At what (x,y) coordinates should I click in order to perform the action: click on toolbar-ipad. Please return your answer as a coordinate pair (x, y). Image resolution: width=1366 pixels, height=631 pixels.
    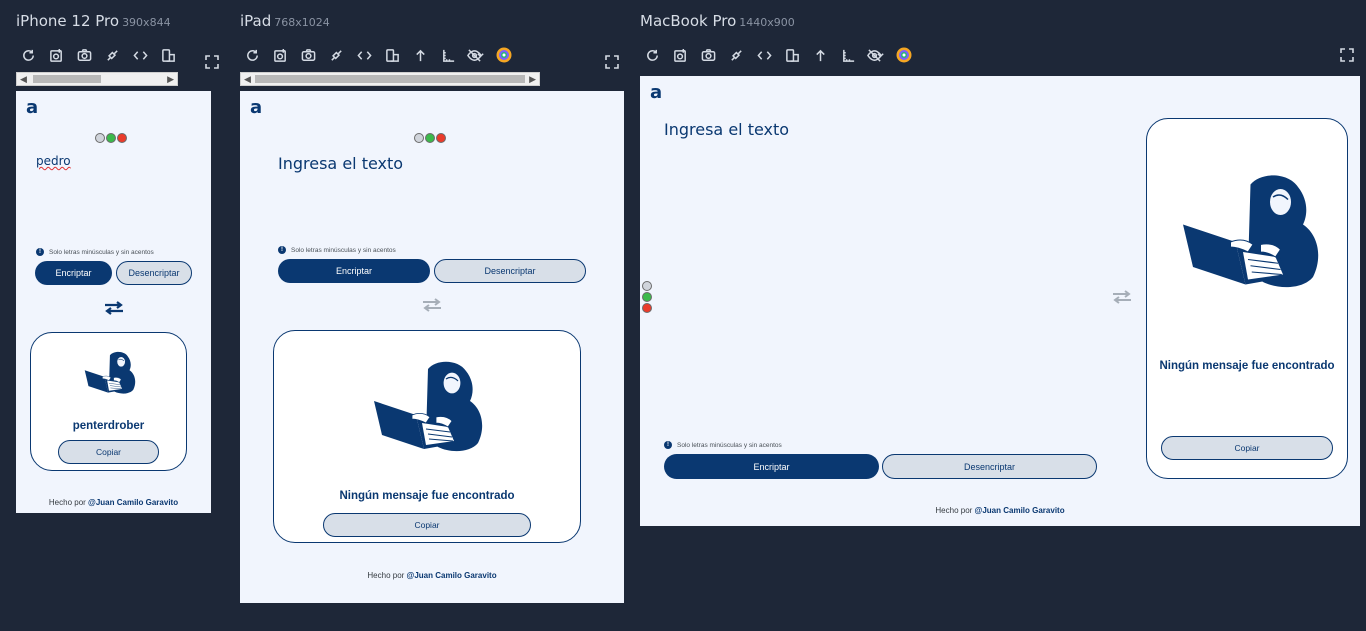
    Looking at the image, I should click on (378, 55).